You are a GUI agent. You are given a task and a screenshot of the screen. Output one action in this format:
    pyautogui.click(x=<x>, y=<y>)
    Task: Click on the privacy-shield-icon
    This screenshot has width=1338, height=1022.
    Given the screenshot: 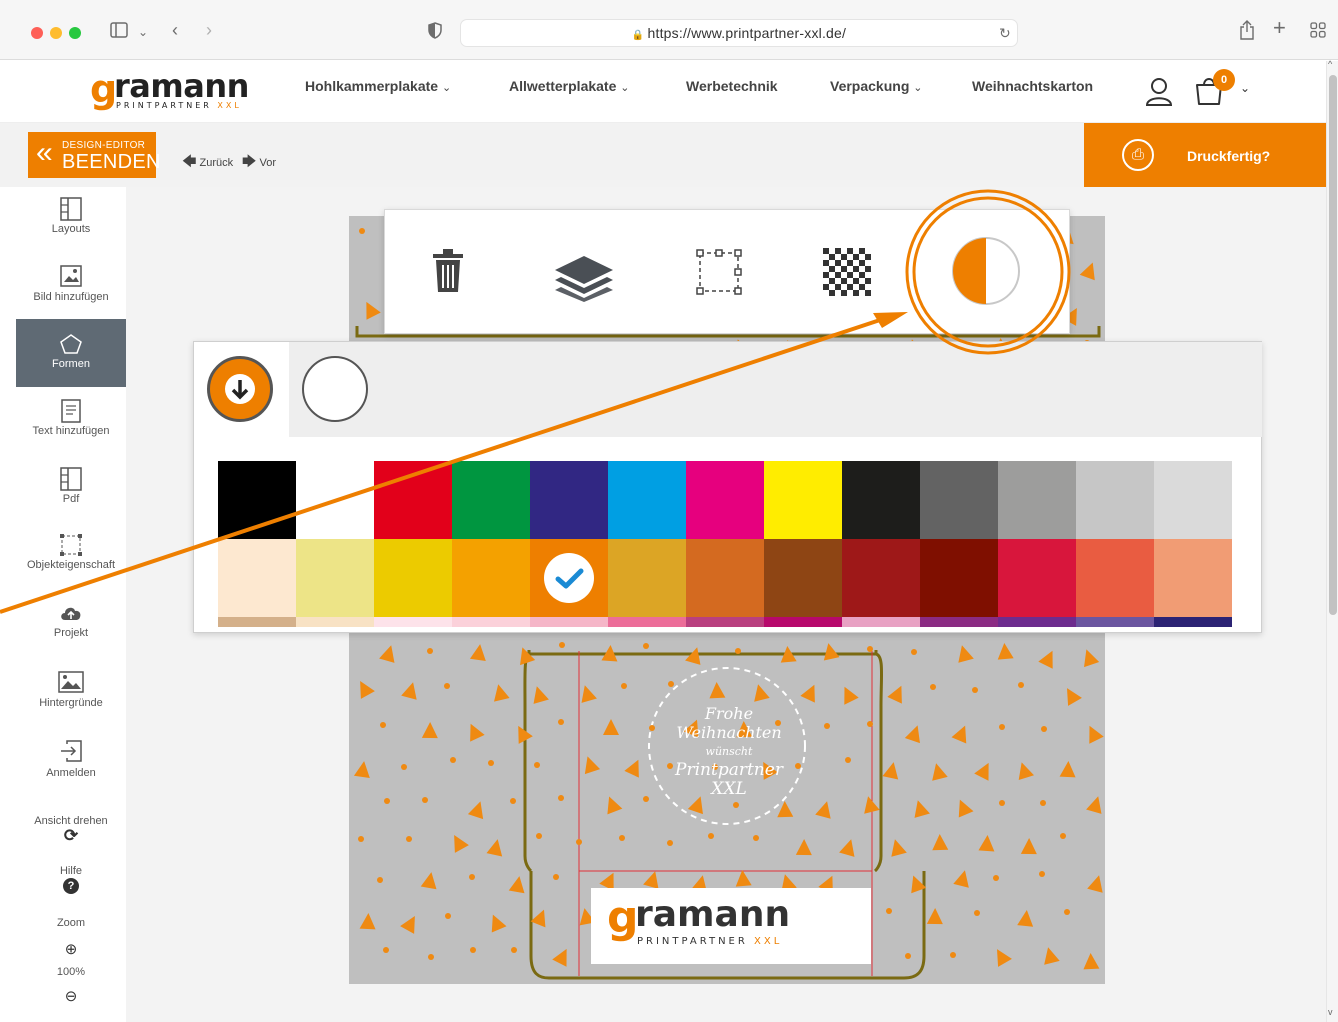 What is the action you would take?
    pyautogui.click(x=435, y=32)
    